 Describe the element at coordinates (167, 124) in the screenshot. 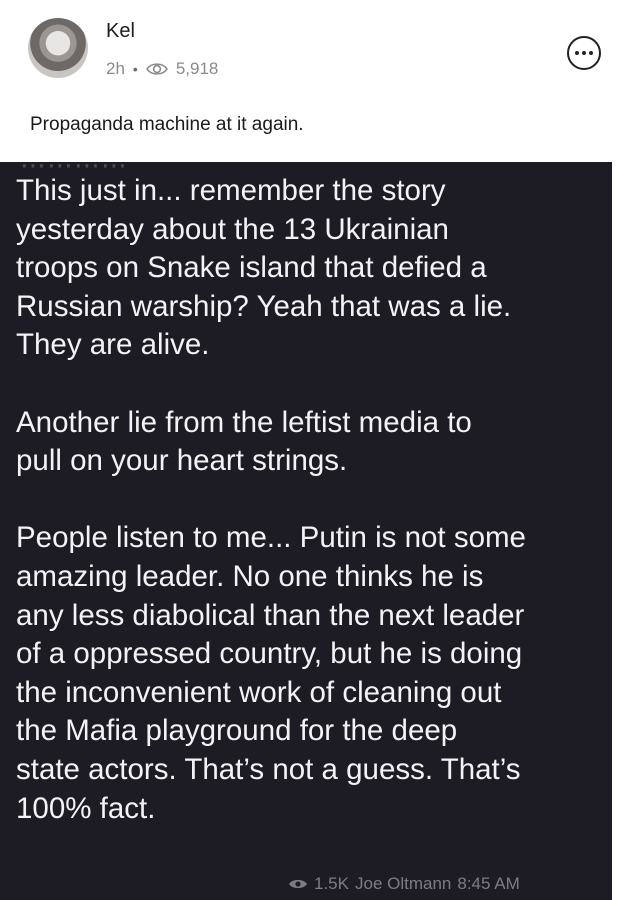

I see `post-caption: Propaganda machine at it again.` at that location.